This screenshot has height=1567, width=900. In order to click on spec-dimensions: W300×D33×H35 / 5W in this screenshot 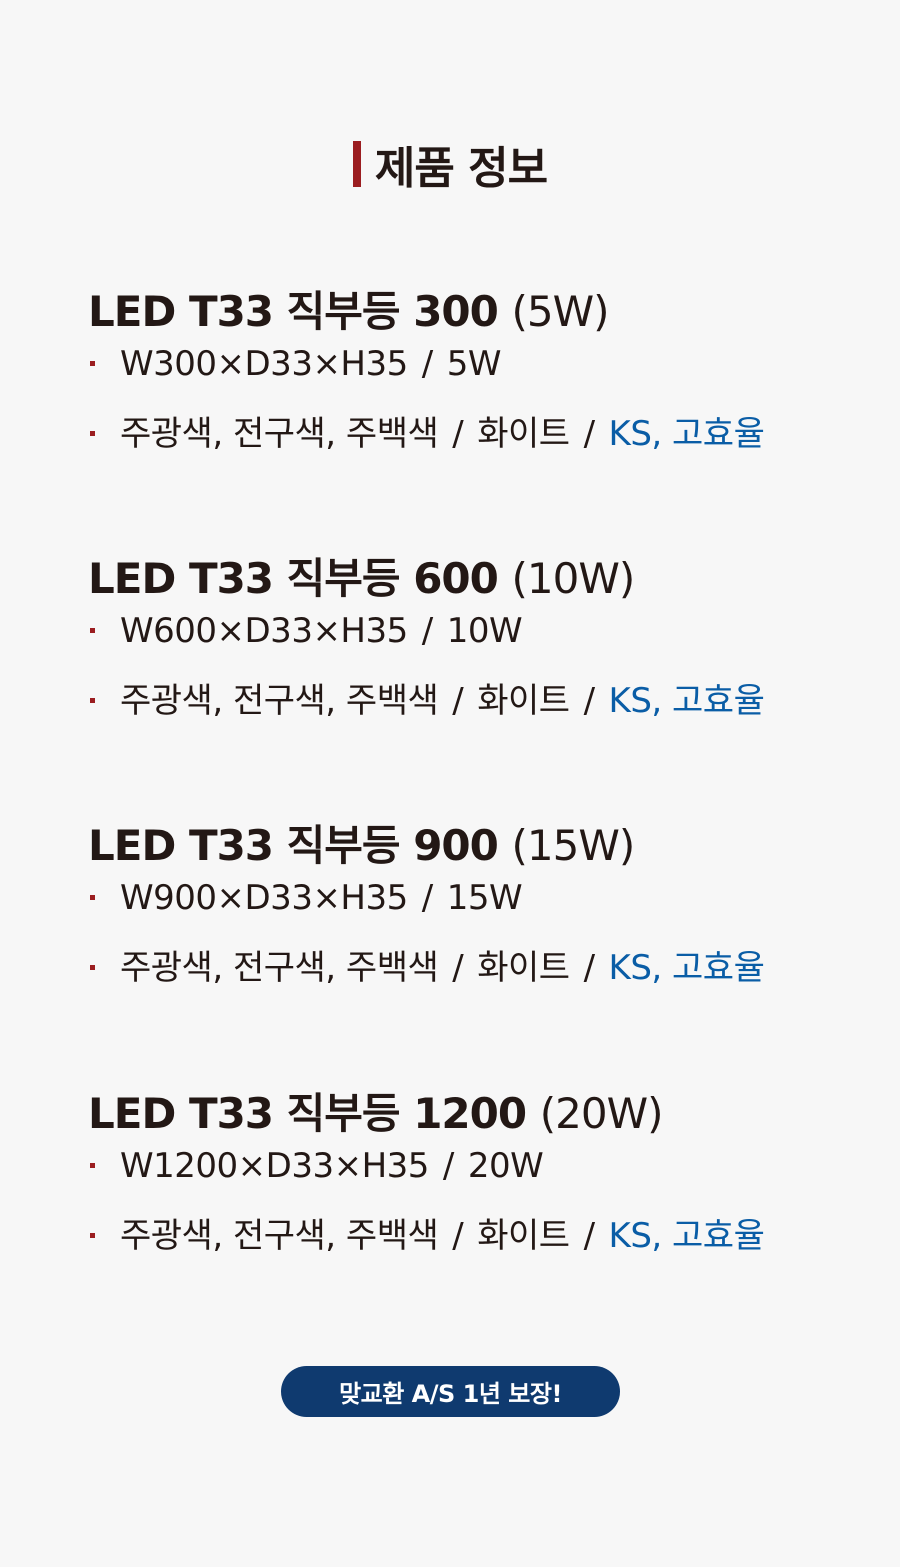, I will do `click(478, 364)`.